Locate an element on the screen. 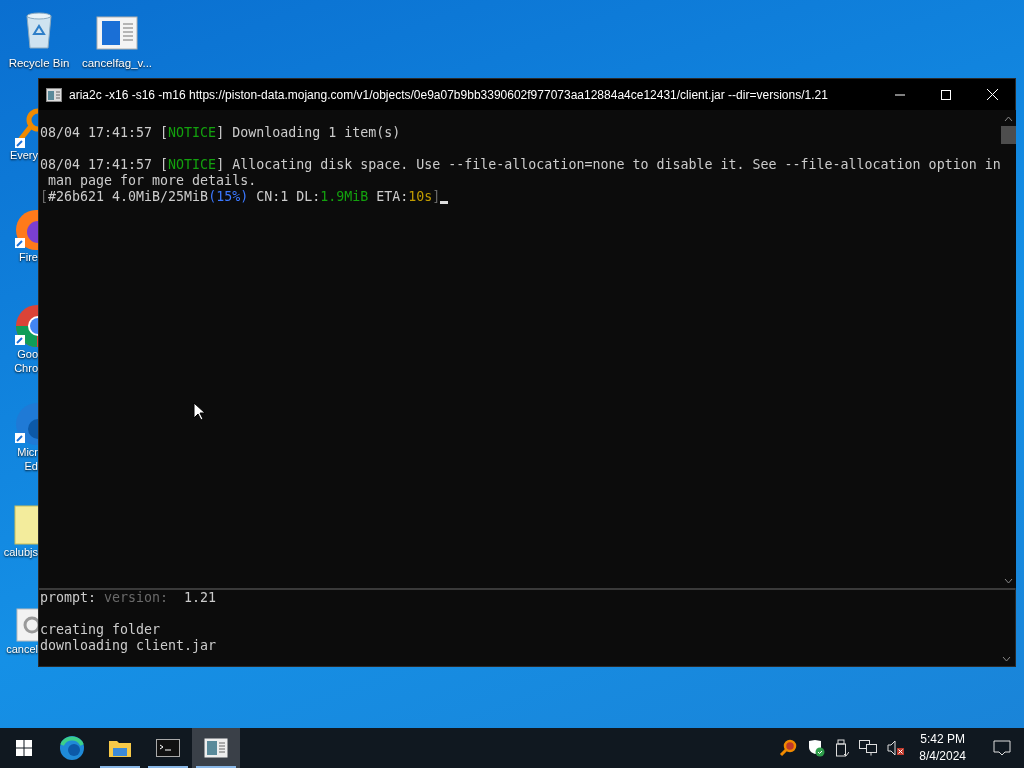 The height and width of the screenshot is (768, 1024). desktop-icon-label: Micr is located at coordinates (27, 452).